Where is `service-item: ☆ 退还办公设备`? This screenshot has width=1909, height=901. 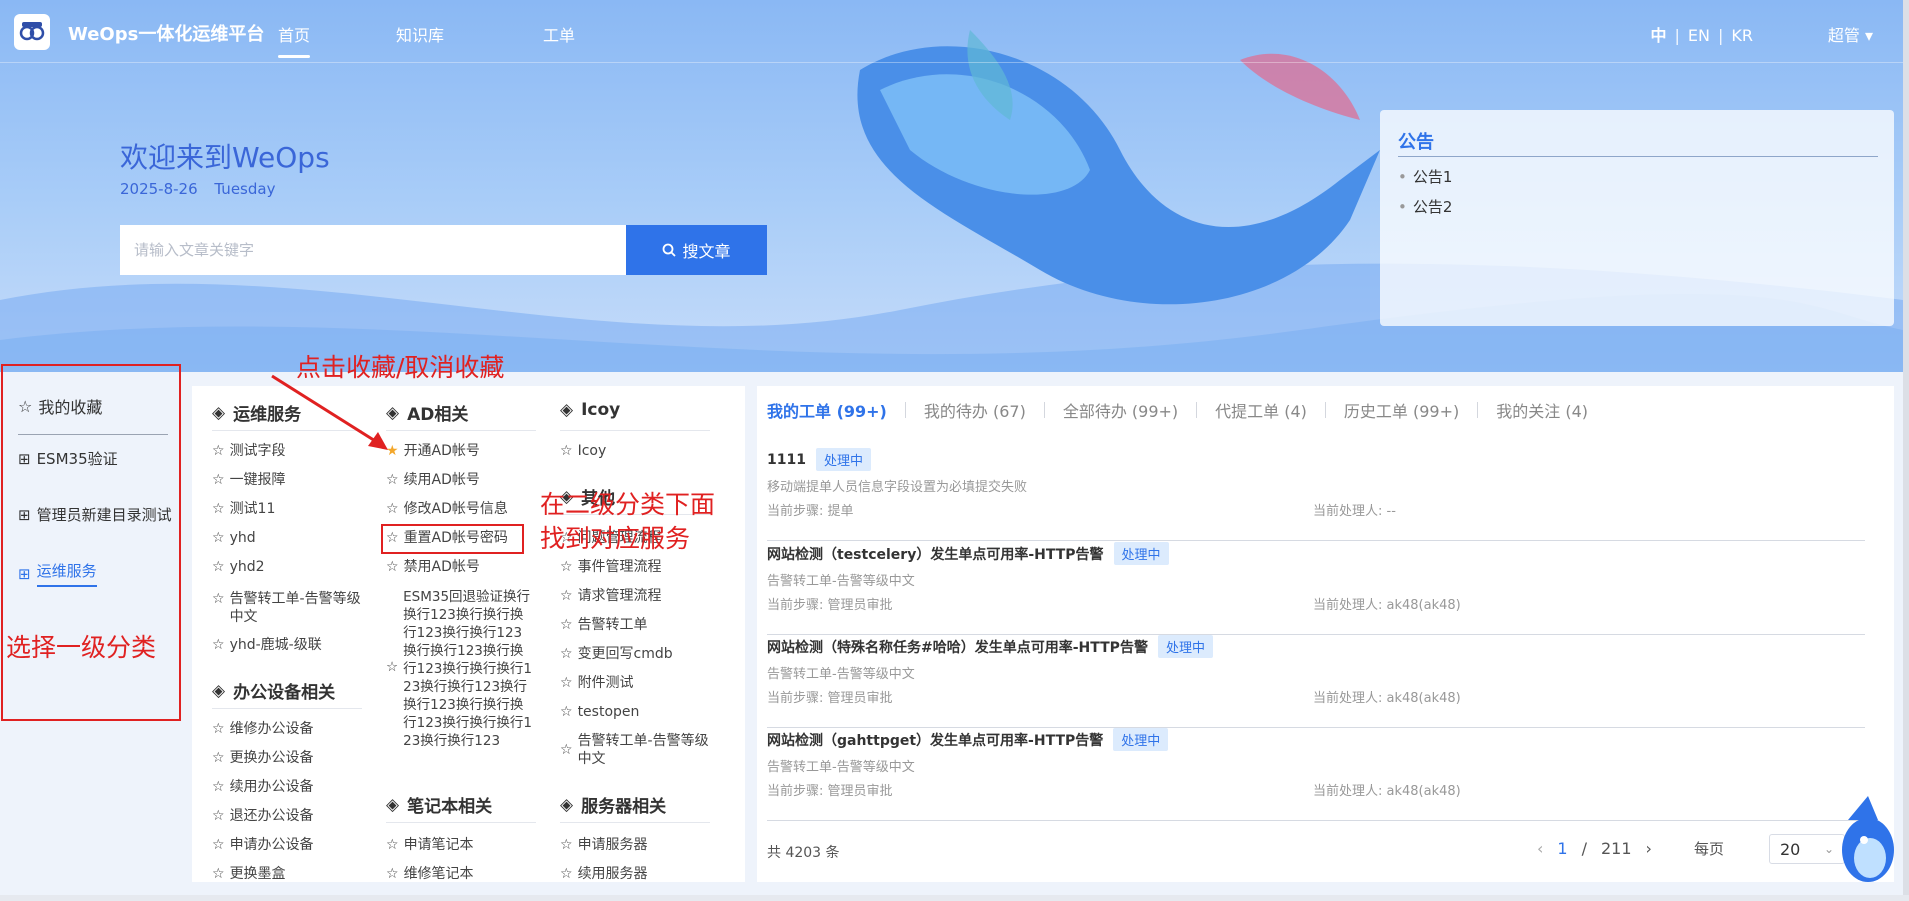 service-item: ☆ 退还办公设备 is located at coordinates (297, 816).